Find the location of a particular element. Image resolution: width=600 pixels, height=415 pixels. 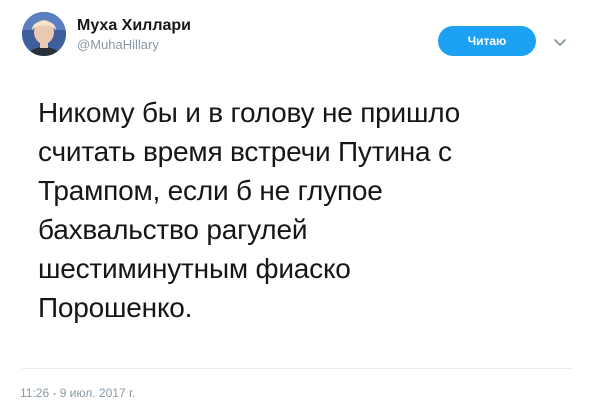

divider is located at coordinates (297, 368).